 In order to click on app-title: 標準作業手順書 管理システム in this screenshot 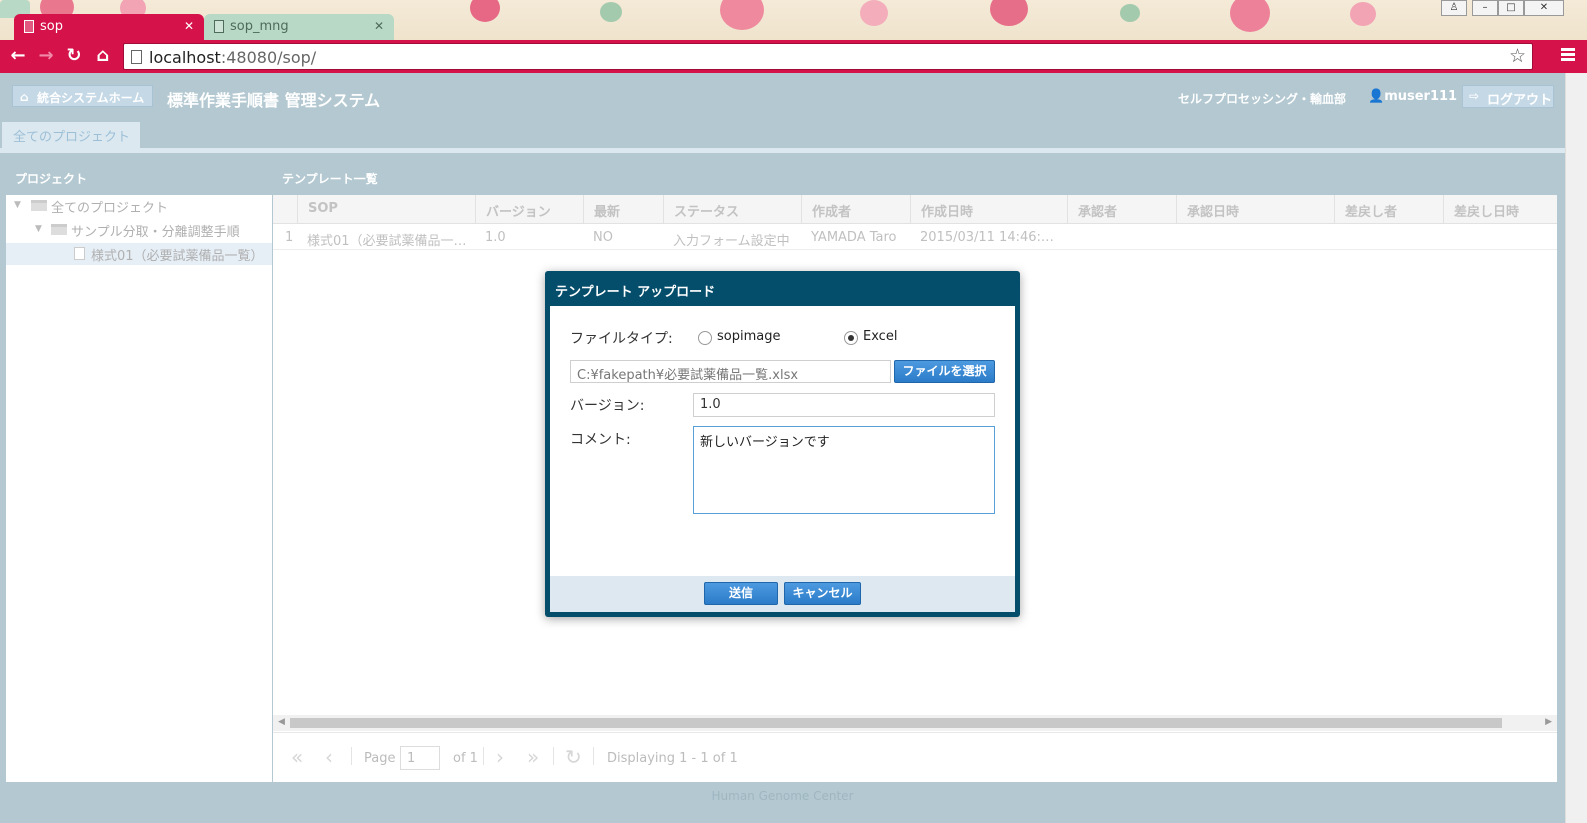, I will do `click(274, 100)`.